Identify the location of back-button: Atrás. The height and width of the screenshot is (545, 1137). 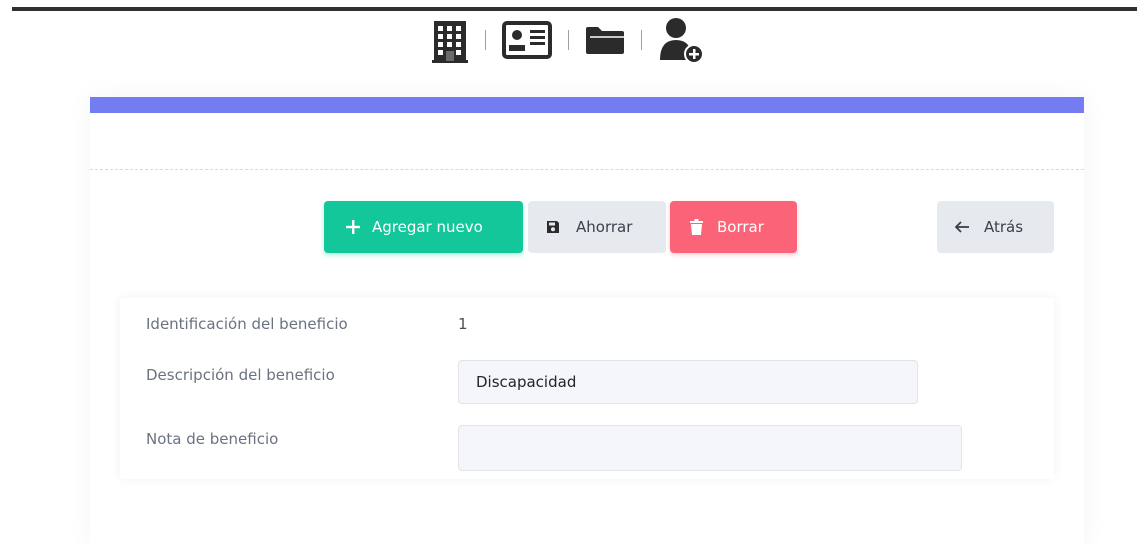
(995, 227).